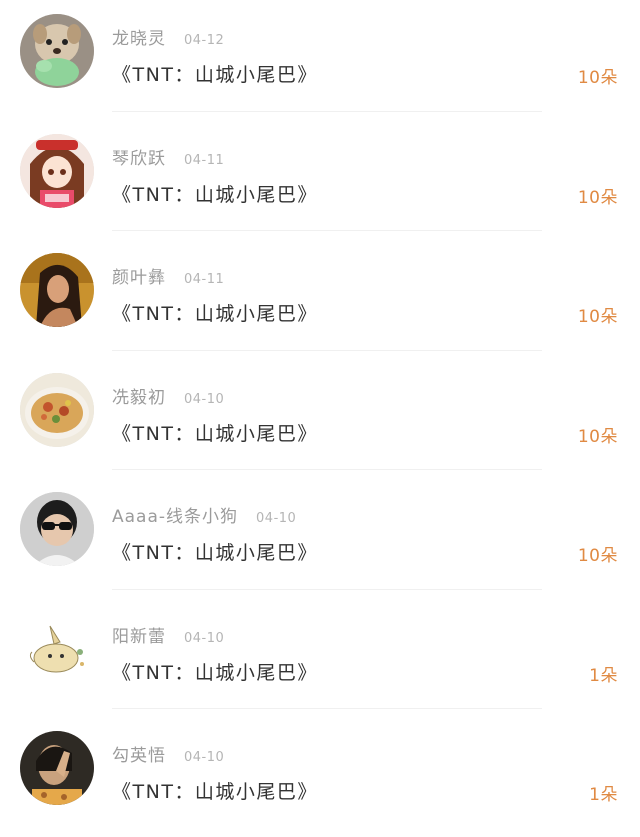  Describe the element at coordinates (139, 637) in the screenshot. I see `user-name: 阳新蕾` at that location.